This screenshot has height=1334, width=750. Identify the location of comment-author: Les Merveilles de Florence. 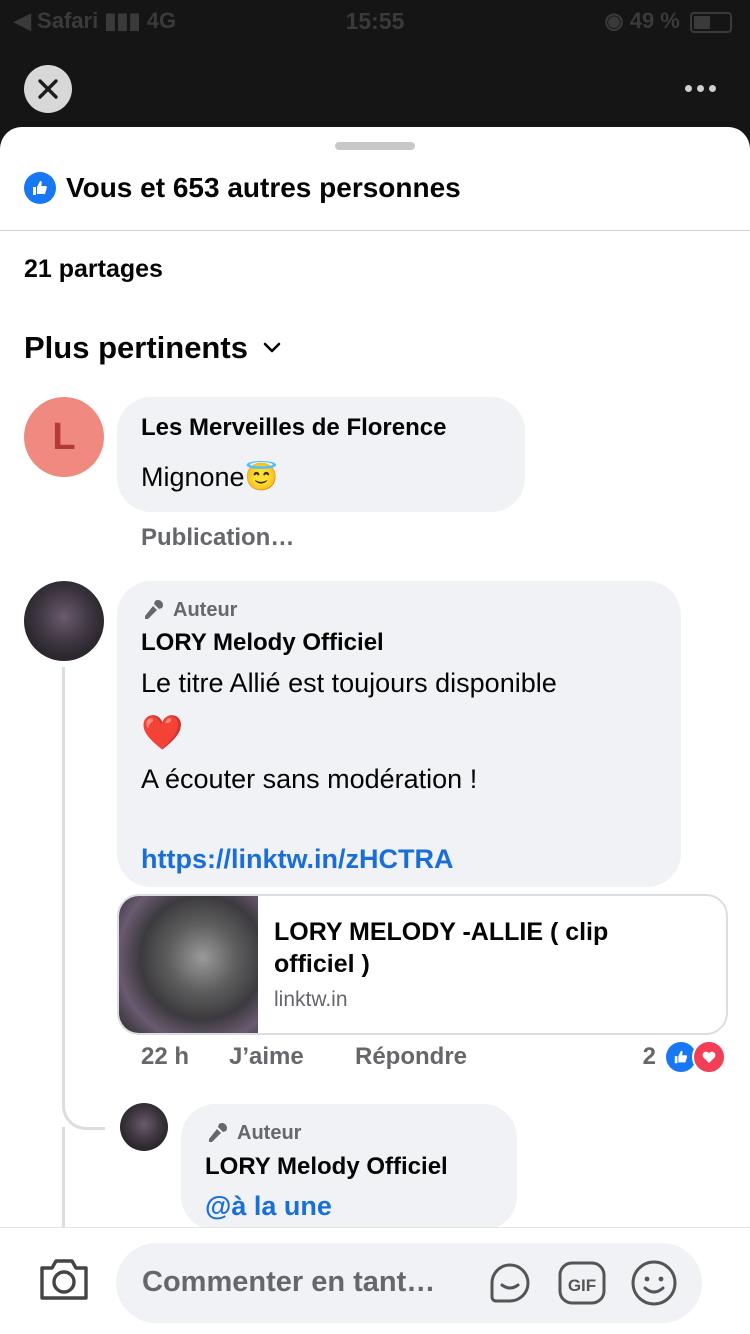
(293, 428).